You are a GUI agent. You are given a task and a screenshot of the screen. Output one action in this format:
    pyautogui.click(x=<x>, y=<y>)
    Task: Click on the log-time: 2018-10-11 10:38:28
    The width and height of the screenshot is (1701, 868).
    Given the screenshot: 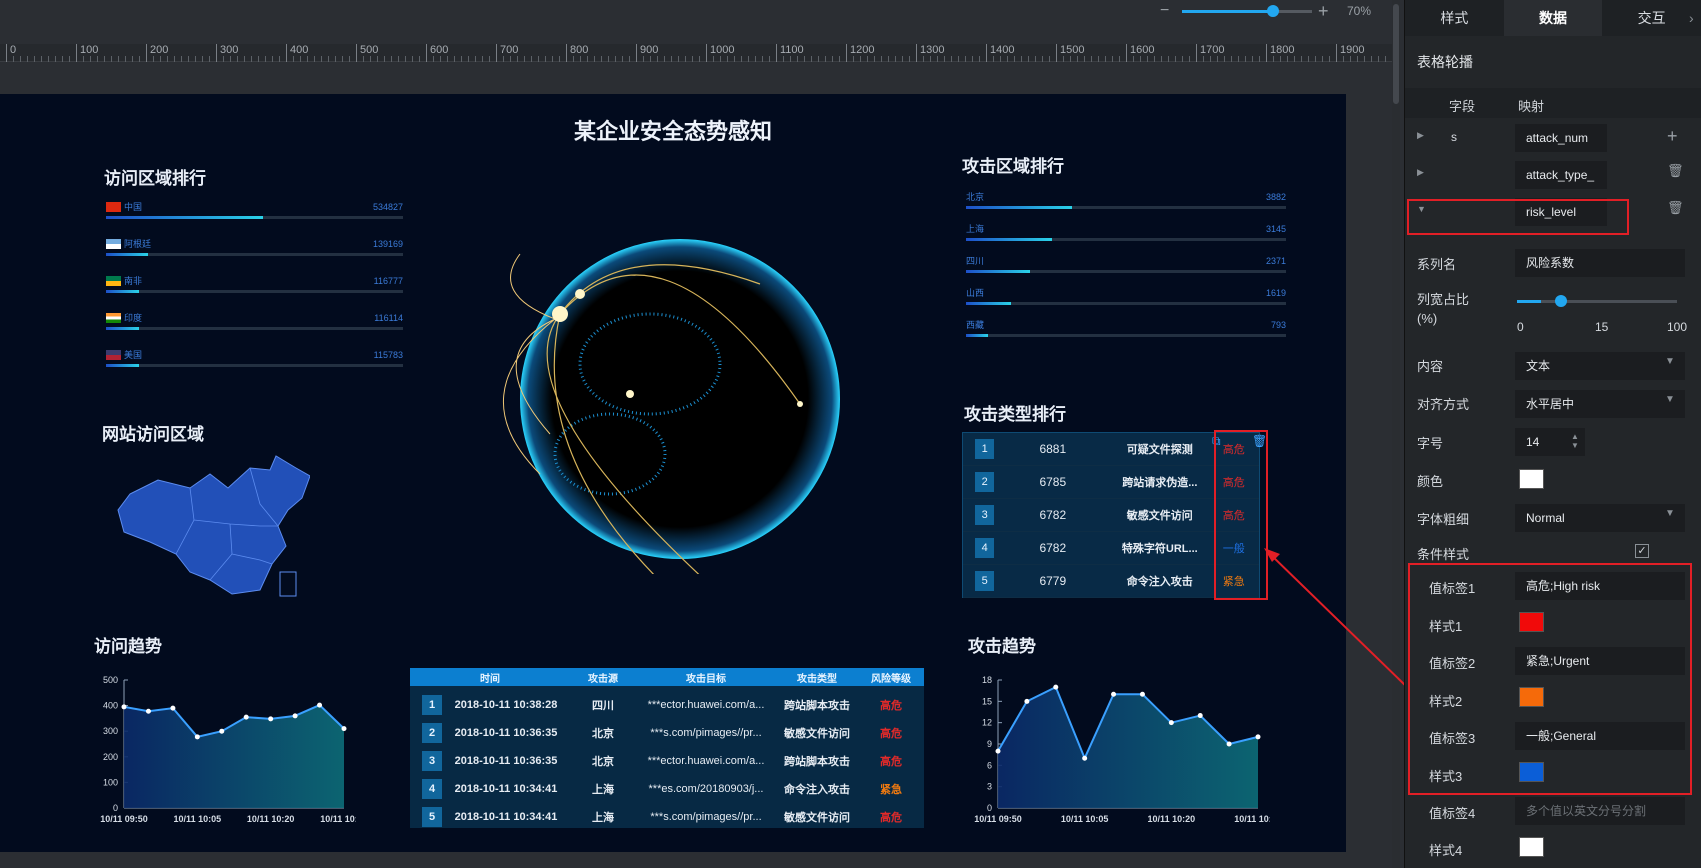 What is the action you would take?
    pyautogui.click(x=506, y=704)
    